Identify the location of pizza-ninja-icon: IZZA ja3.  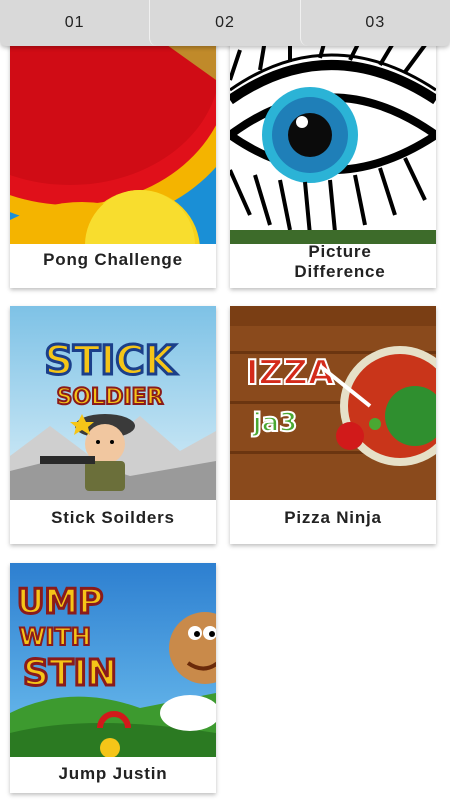
(333, 403).